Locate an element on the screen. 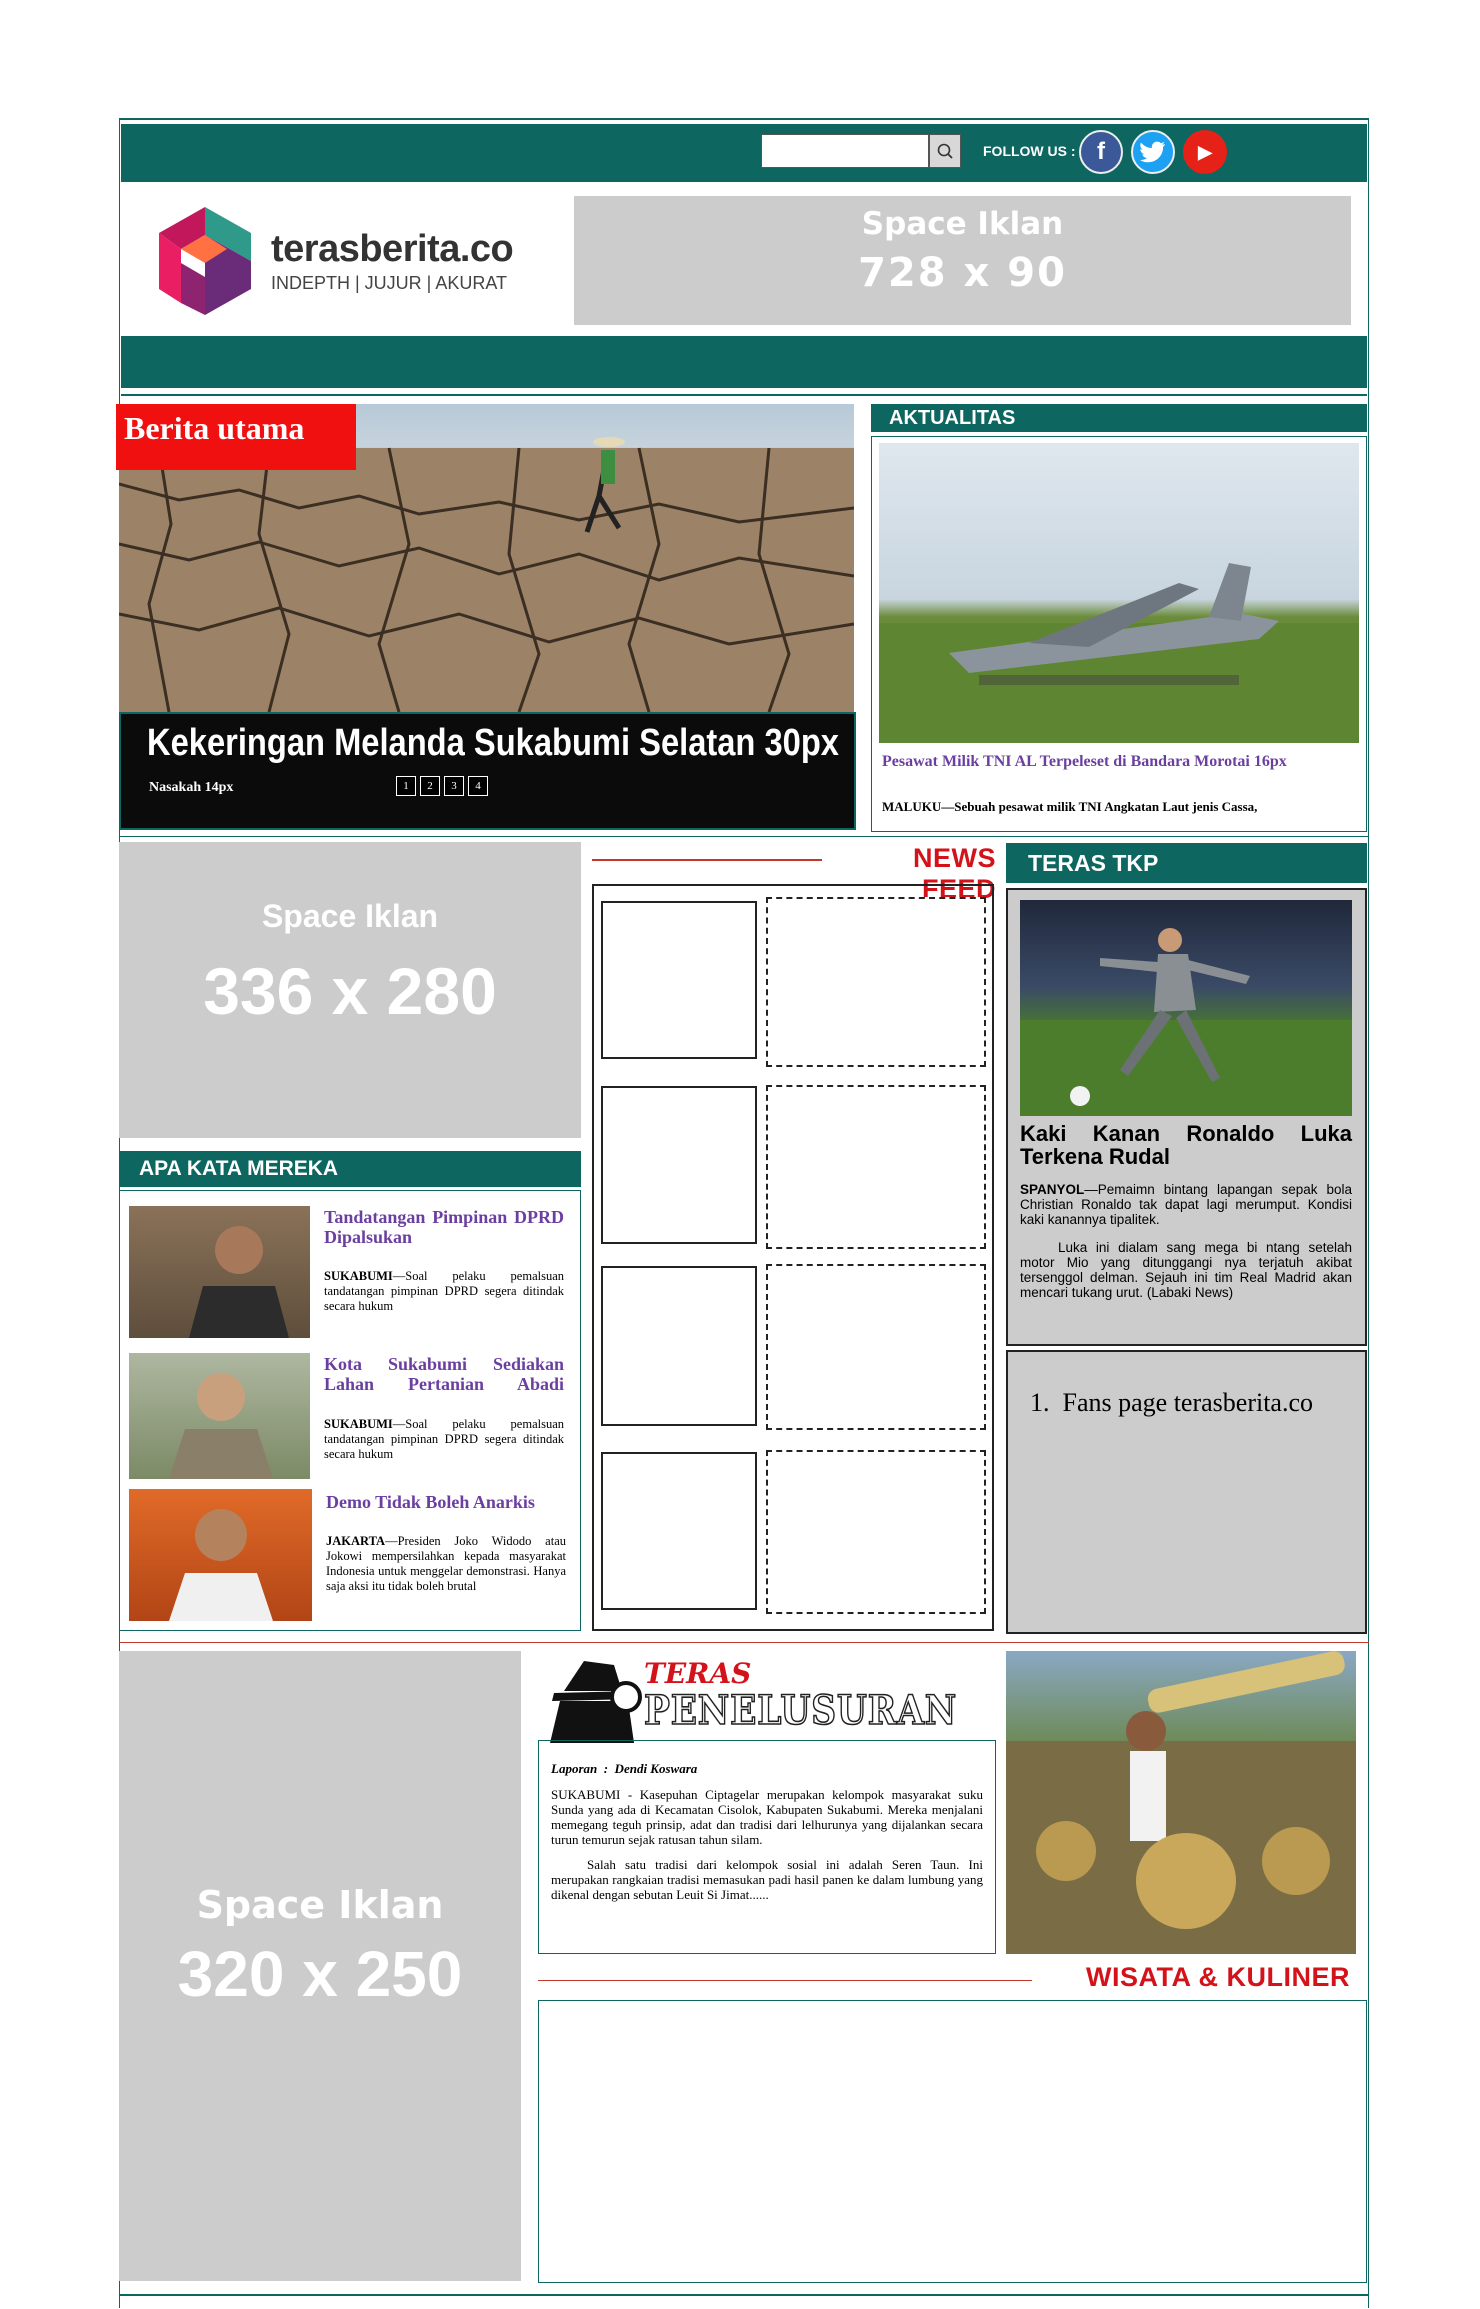 The width and height of the screenshot is (1480, 2309). penelusuran-logo: TERAS PENELUSURAN is located at coordinates (772, 1697).